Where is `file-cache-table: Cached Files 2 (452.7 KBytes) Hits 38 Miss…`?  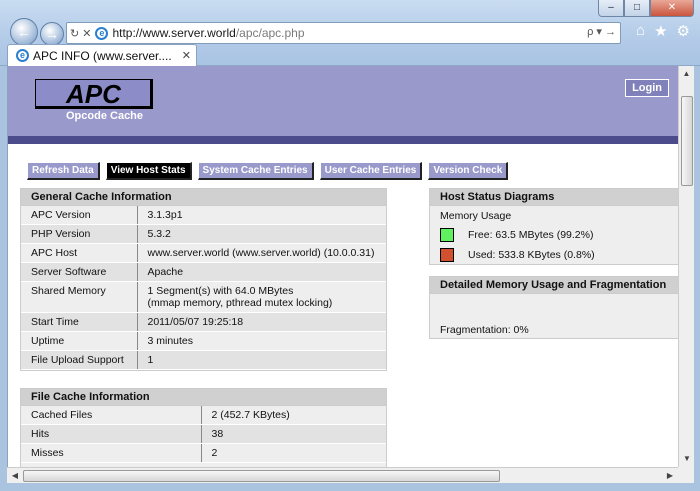
file-cache-table: Cached Files 2 (452.7 KBytes) Hits 38 Miss… is located at coordinates (203, 434).